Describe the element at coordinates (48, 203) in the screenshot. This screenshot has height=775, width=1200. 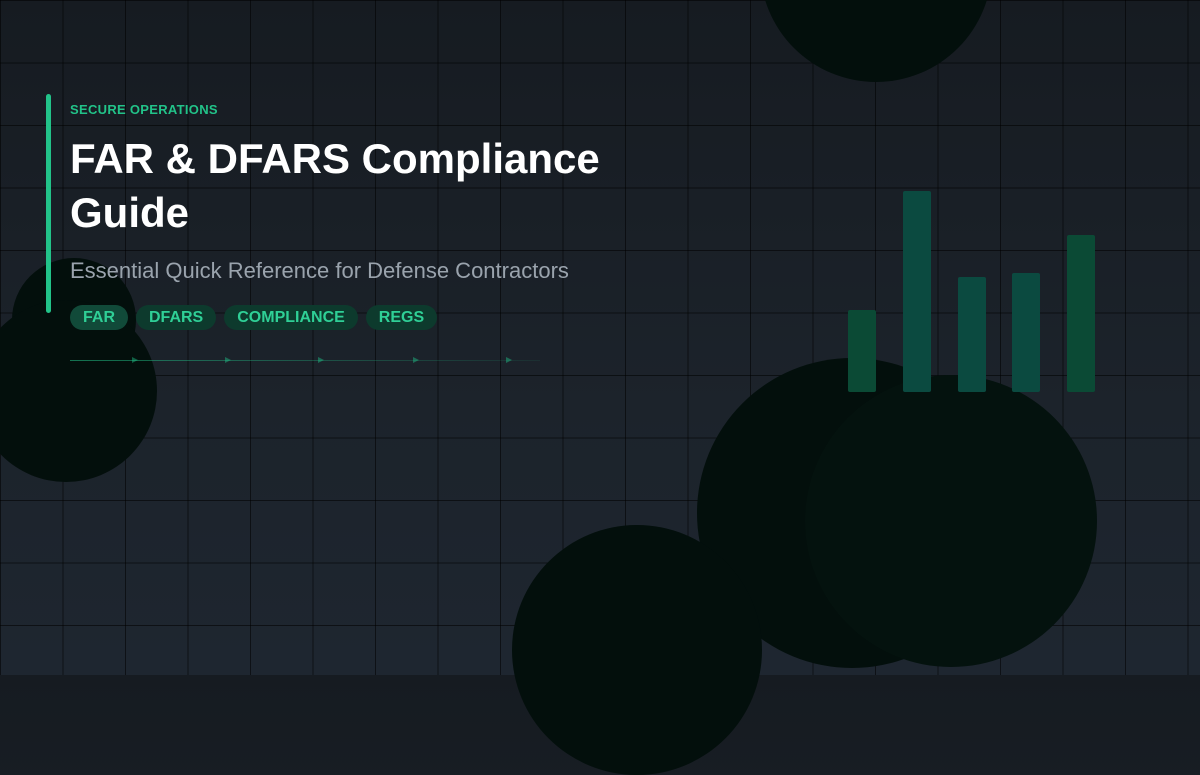
I see `accent-bar` at that location.